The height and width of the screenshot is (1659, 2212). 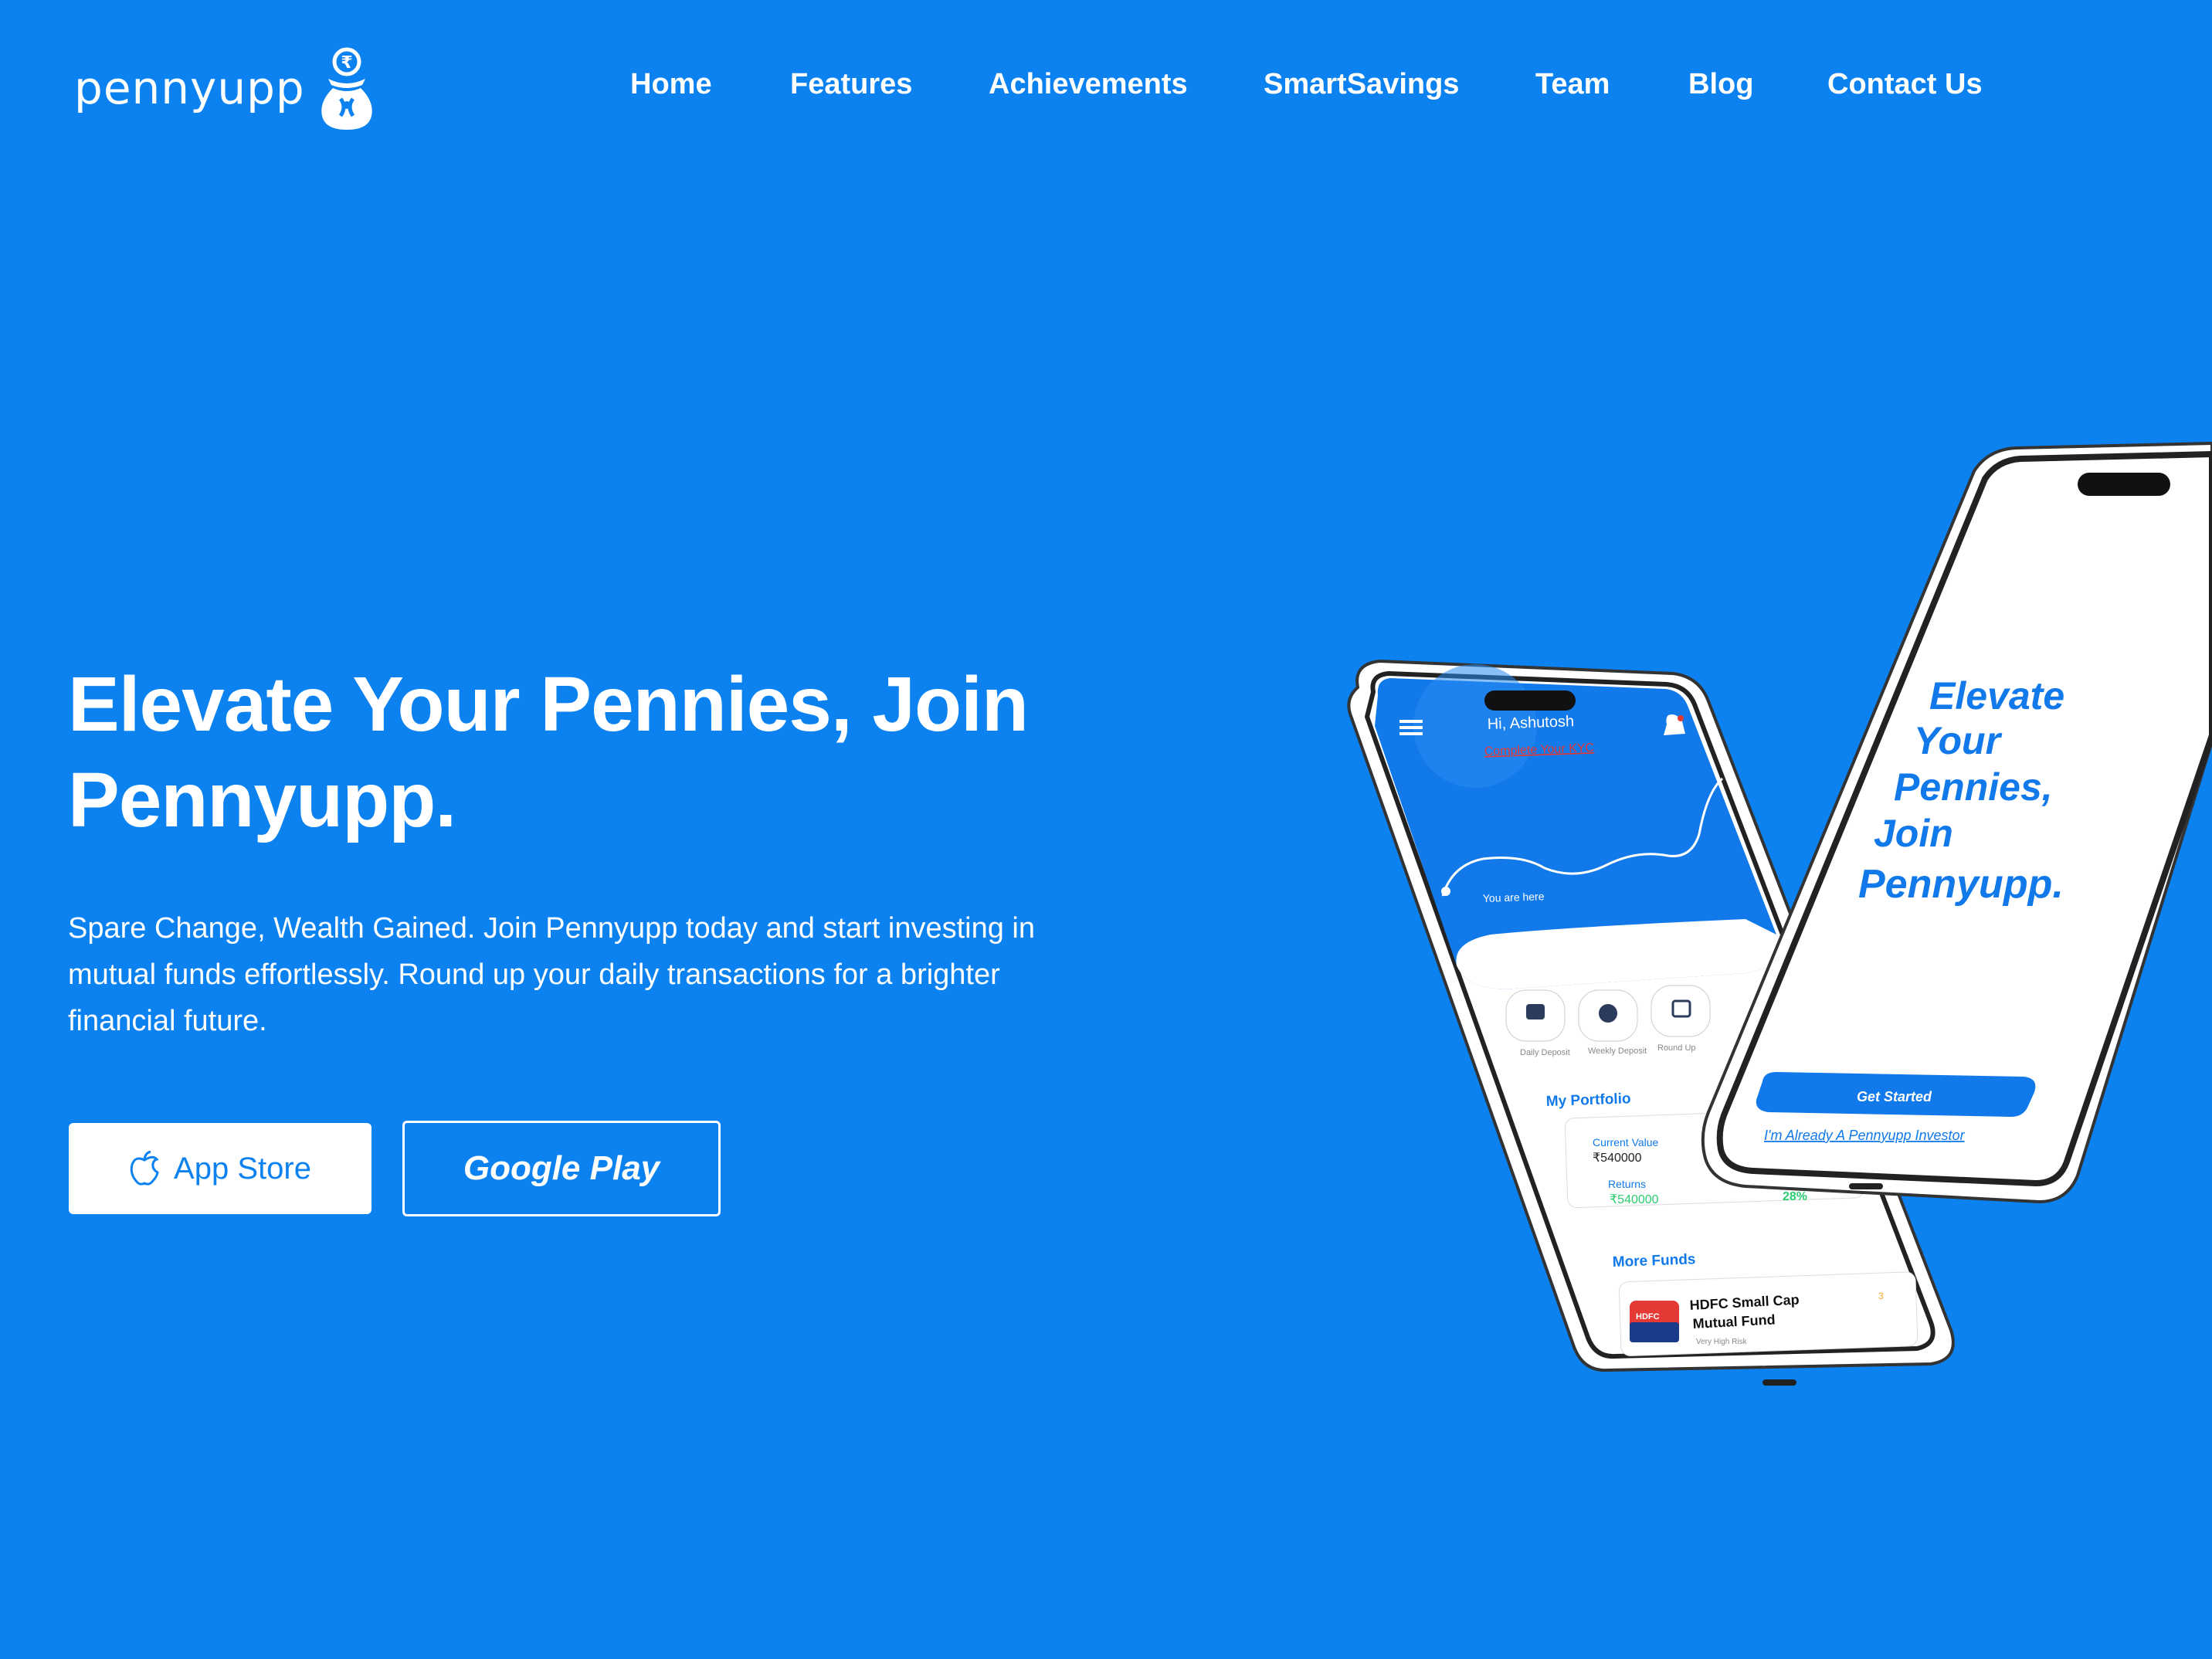 What do you see at coordinates (1617, 1051) in the screenshot?
I see `weekly-deposit-label: Weekly Deposit` at bounding box center [1617, 1051].